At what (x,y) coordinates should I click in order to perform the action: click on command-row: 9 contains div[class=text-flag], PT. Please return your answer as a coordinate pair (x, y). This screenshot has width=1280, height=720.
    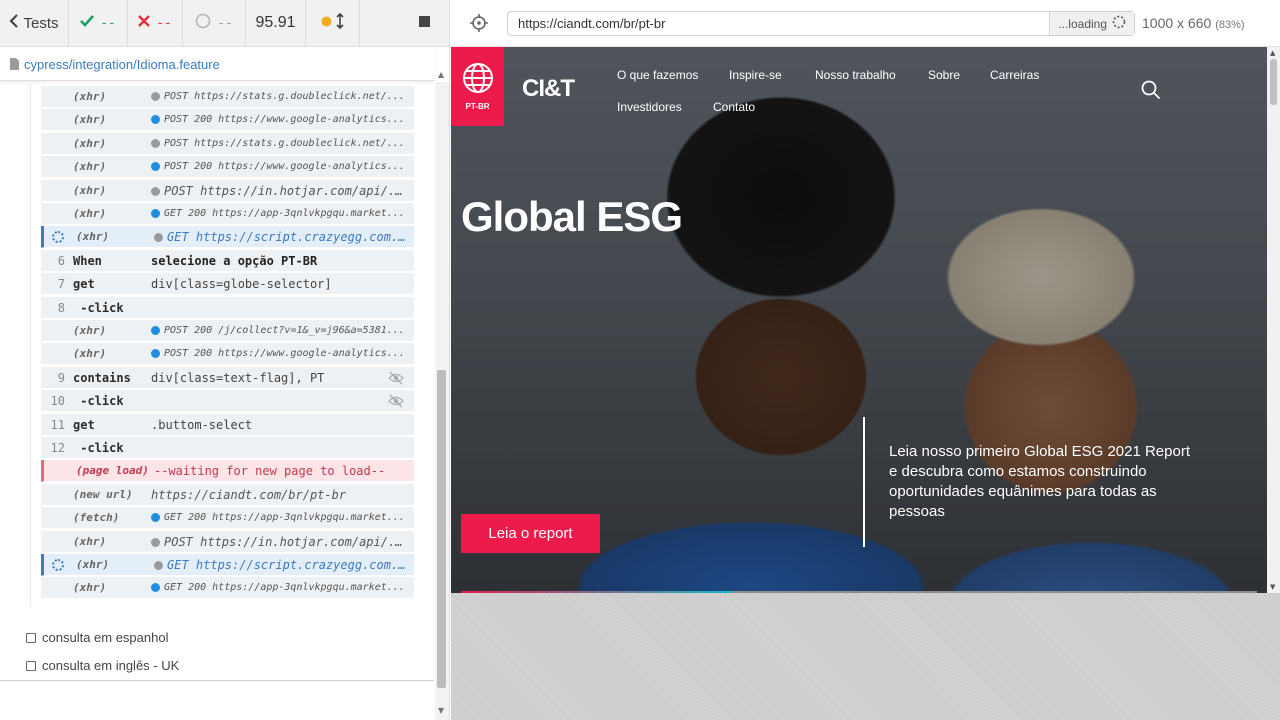
    Looking at the image, I should click on (227, 378).